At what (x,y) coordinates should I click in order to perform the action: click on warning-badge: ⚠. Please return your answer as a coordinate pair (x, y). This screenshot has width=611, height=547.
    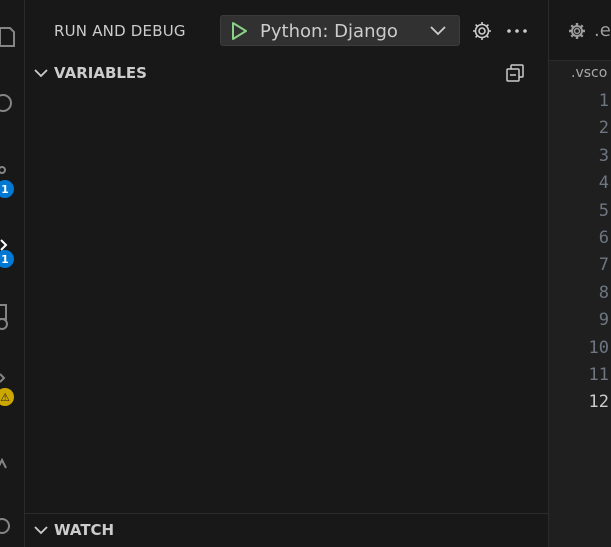
    Looking at the image, I should click on (7, 397).